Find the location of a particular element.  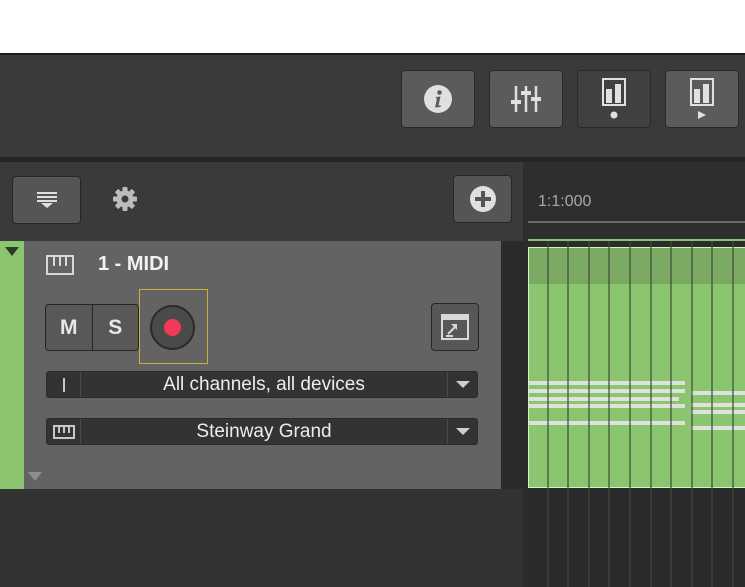

monitor-button is located at coordinates (455, 327).